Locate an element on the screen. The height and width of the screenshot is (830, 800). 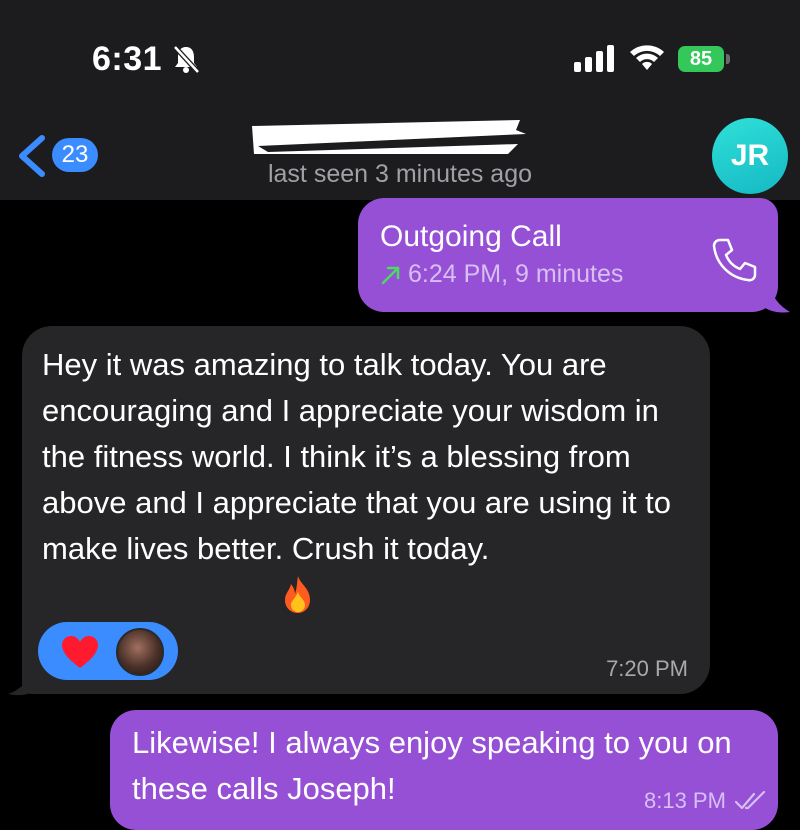
redacted-contact-name is located at coordinates (389, 137).